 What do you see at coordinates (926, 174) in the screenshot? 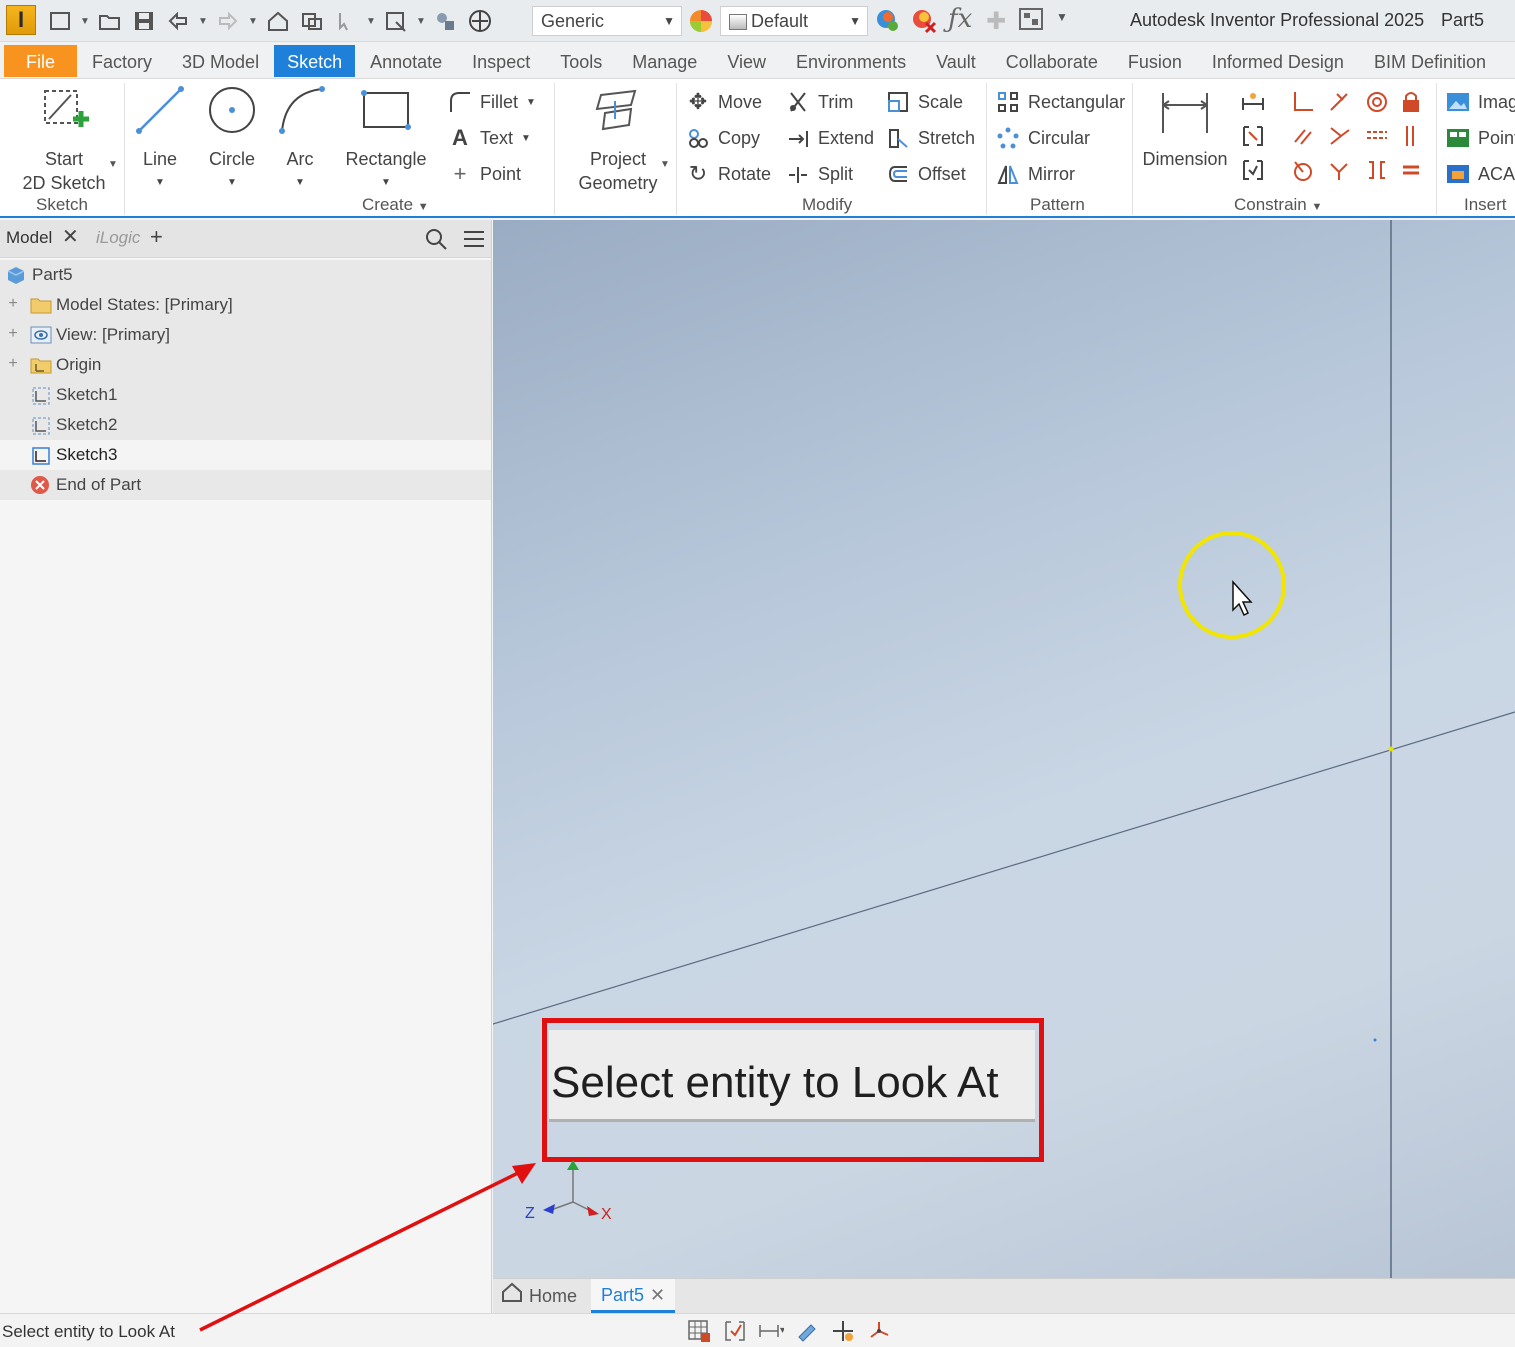
I see `offset-button: Offset` at bounding box center [926, 174].